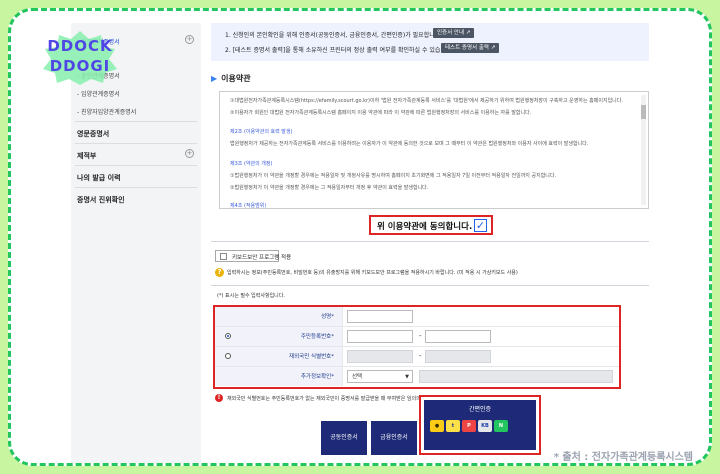 This screenshot has width=720, height=474. I want to click on name-input, so click(380, 316).